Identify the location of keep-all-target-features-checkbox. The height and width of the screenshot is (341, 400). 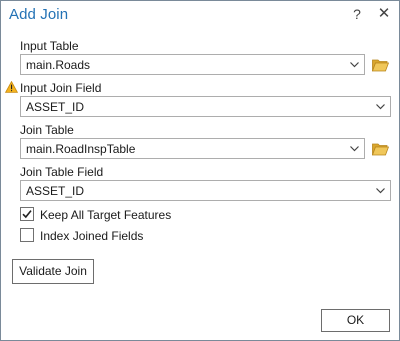
(27, 214).